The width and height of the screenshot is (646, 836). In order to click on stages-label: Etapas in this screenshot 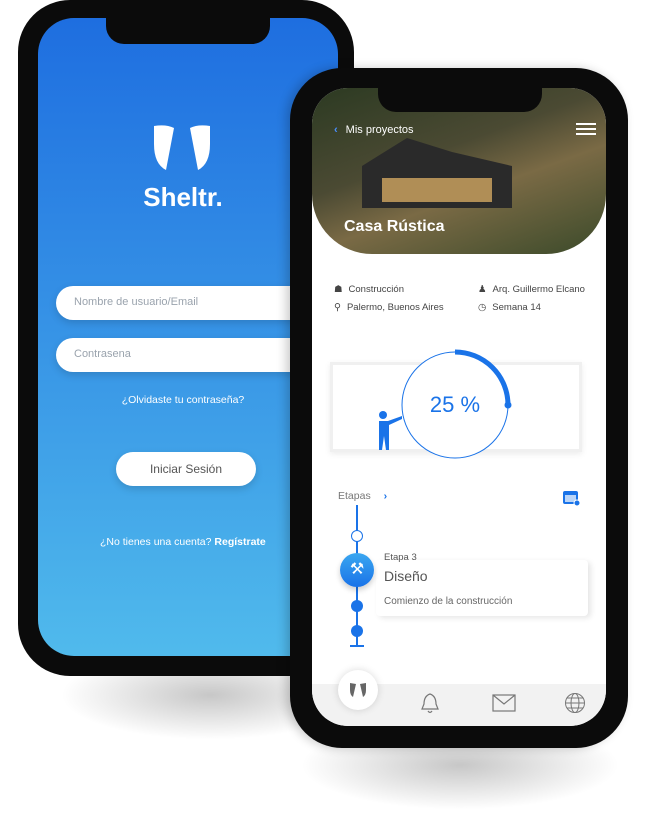, I will do `click(354, 496)`.